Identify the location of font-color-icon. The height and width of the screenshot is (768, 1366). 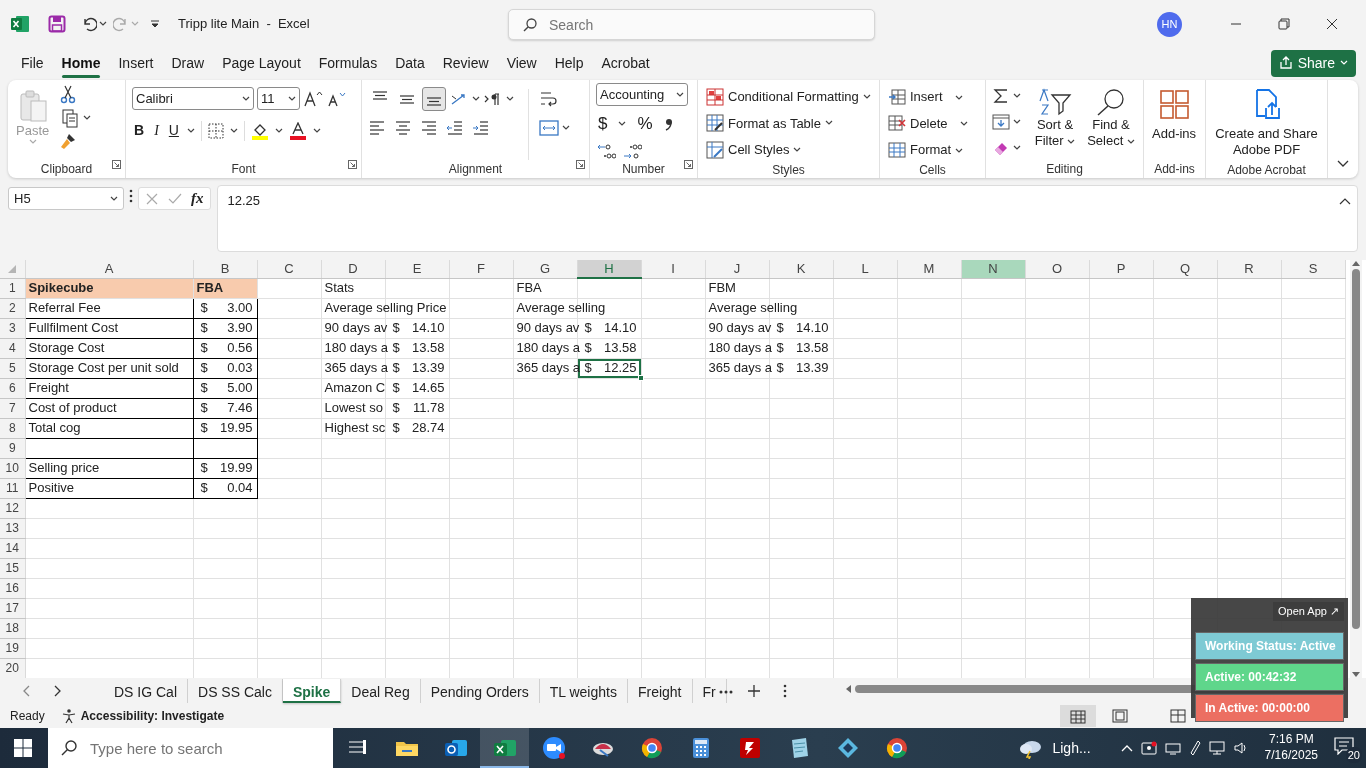
(297, 130).